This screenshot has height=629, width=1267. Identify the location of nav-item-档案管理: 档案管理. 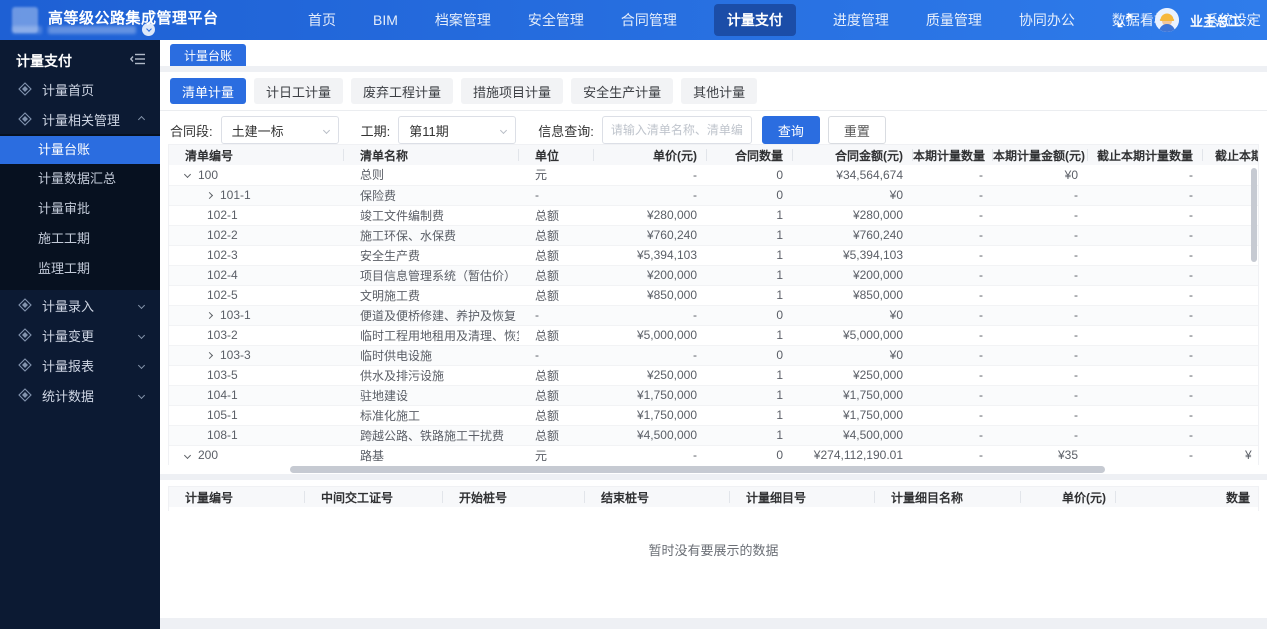
(463, 20).